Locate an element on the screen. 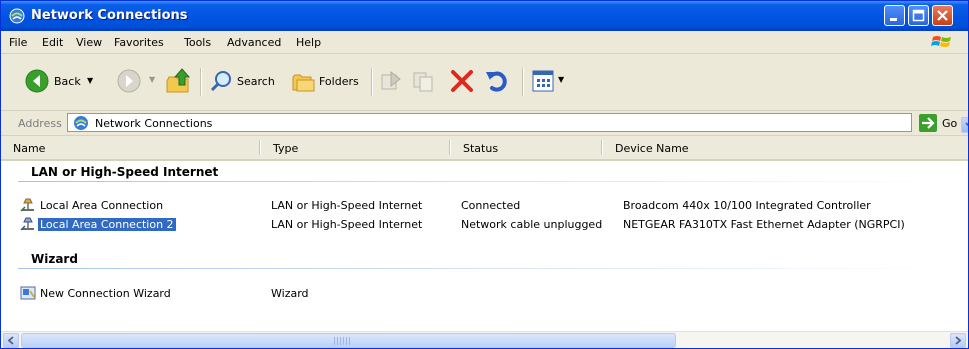  chevron-right-icon is located at coordinates (958, 340).